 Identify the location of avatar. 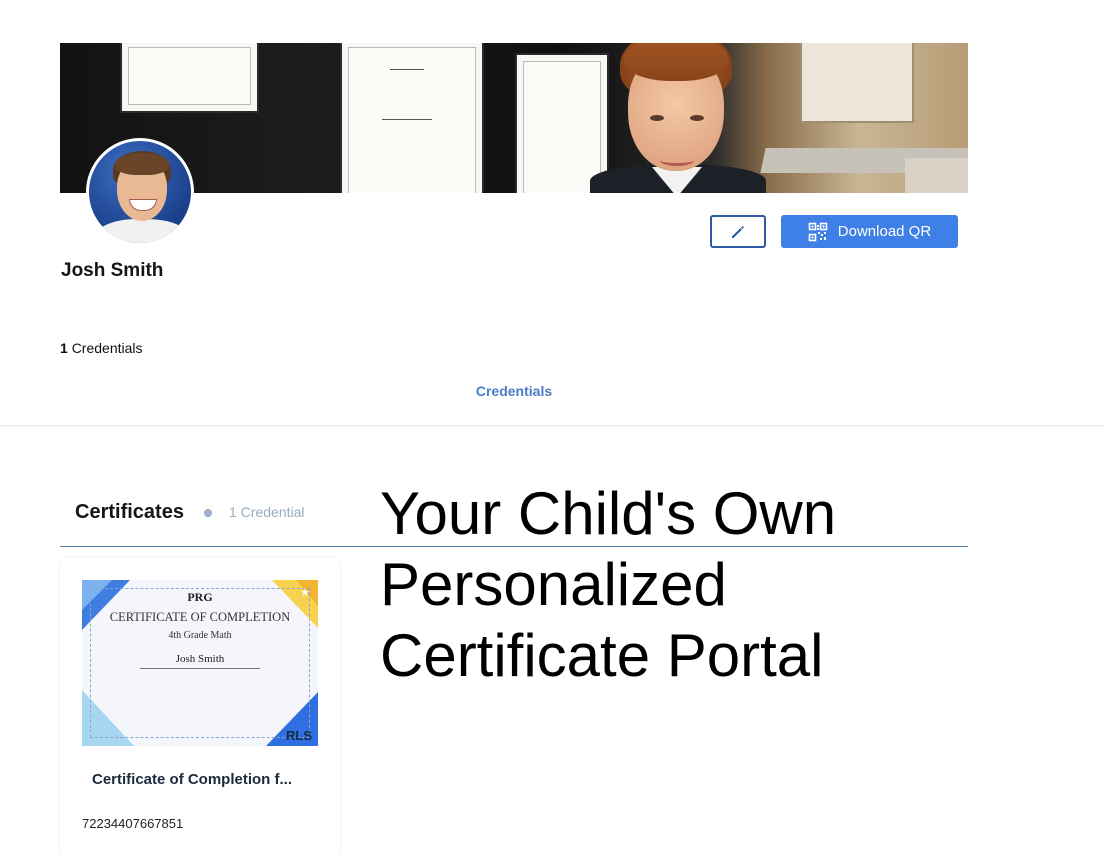
(140, 192).